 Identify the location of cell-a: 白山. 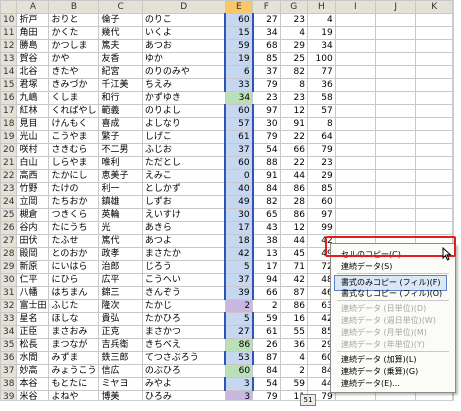
(33, 163).